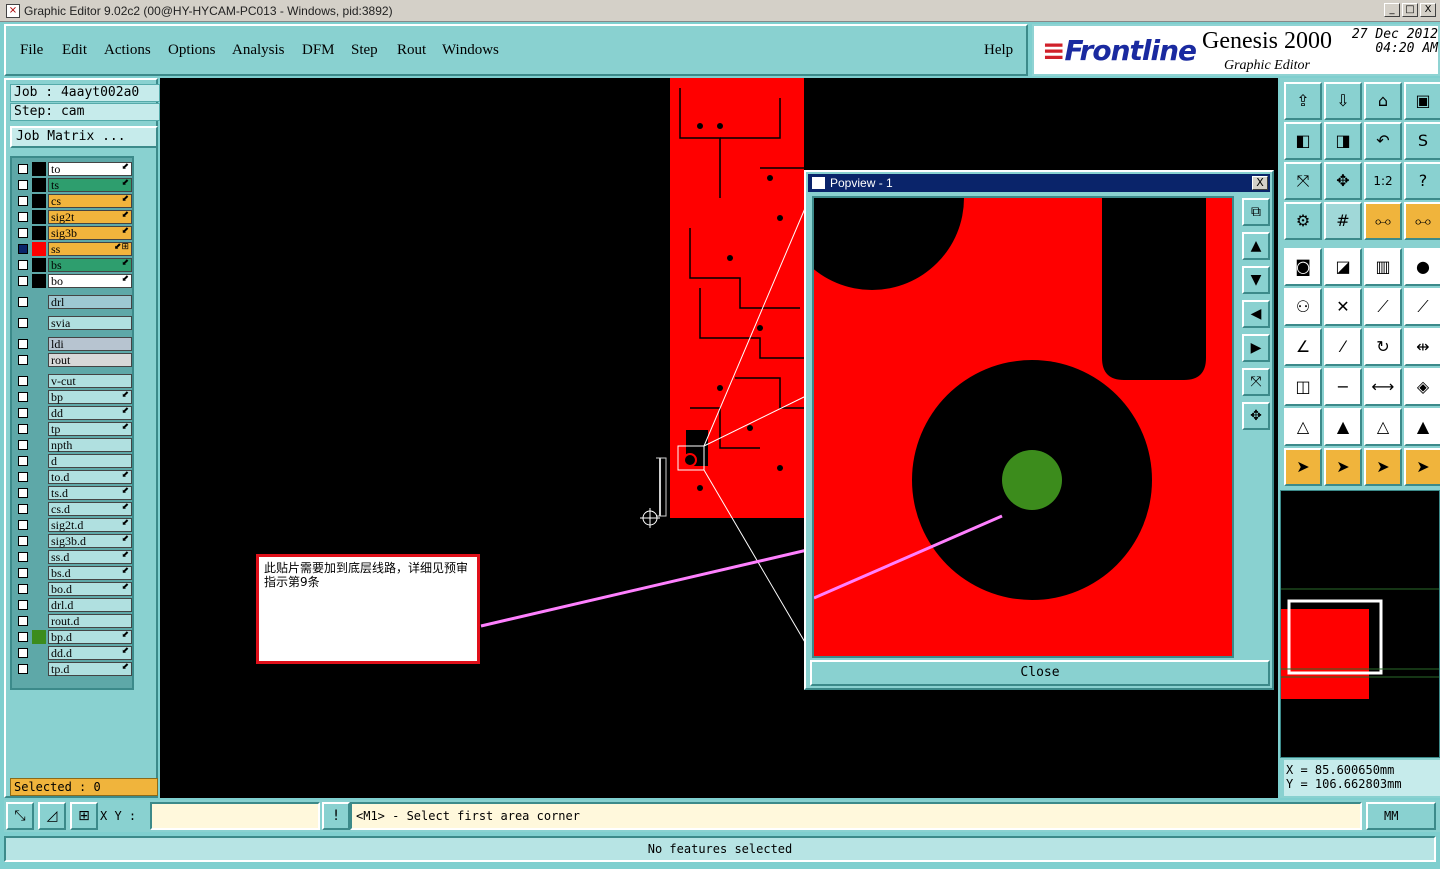 This screenshot has height=869, width=1440. Describe the element at coordinates (73, 461) in the screenshot. I see `layer-row: d` at that location.